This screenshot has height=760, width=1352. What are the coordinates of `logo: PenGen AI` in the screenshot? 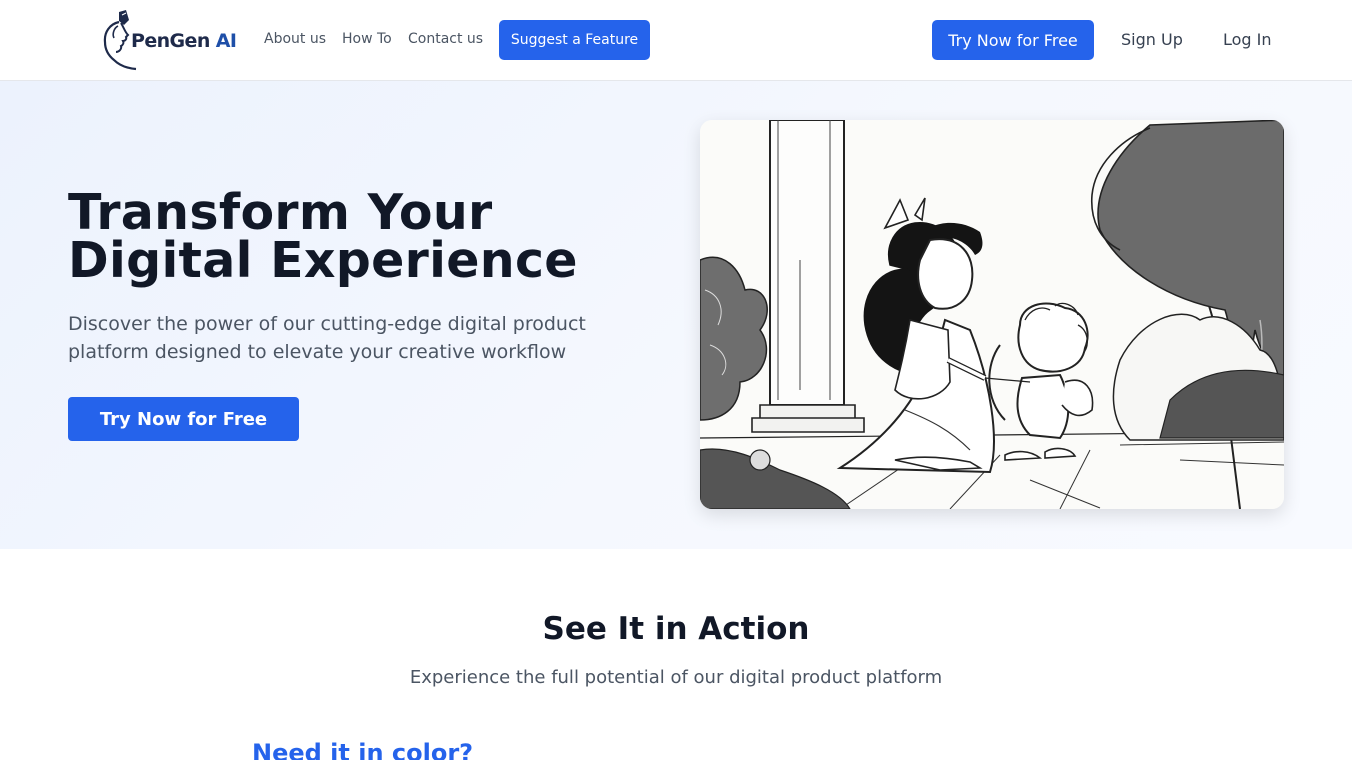 It's located at (168, 40).